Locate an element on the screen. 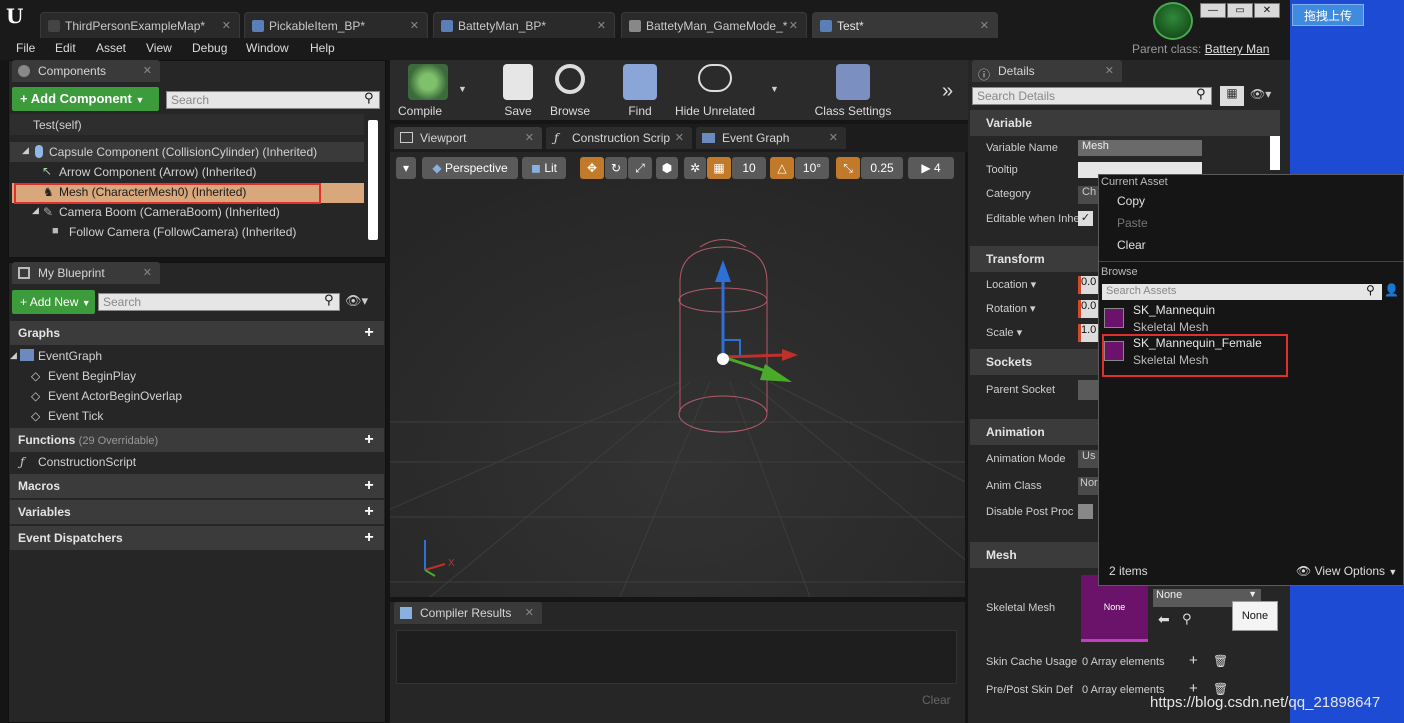  parent-class-link: Battery Man is located at coordinates (1237, 49).